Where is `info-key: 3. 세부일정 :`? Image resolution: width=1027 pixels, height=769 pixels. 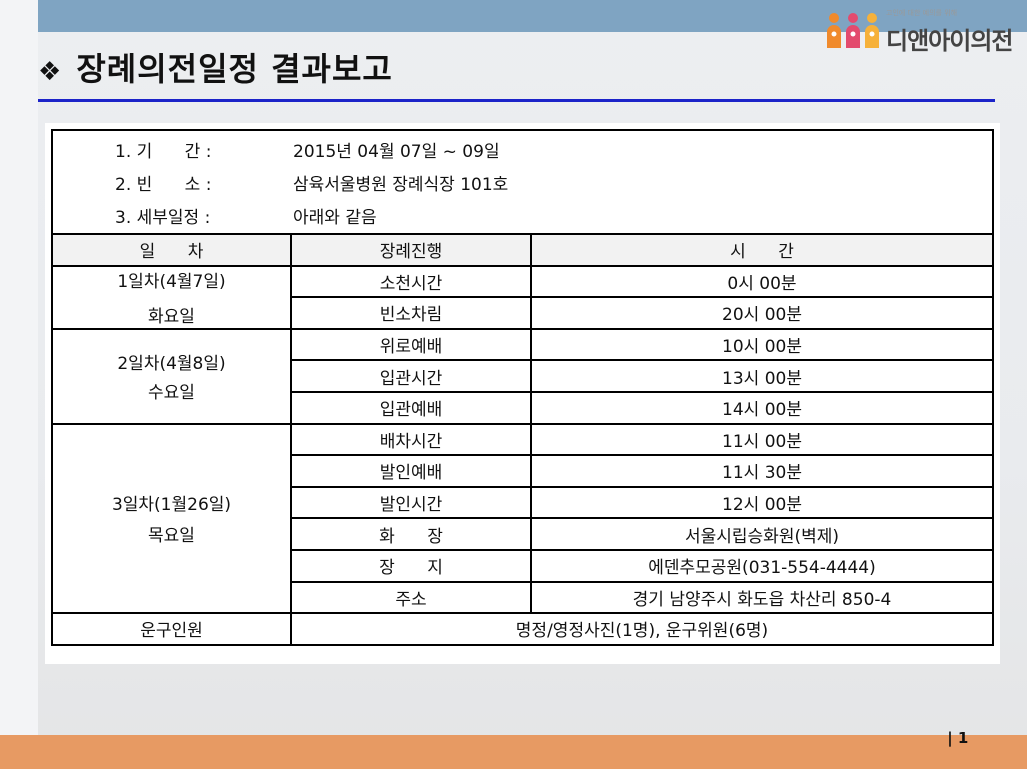
info-key: 3. 세부일정 : is located at coordinates (163, 218).